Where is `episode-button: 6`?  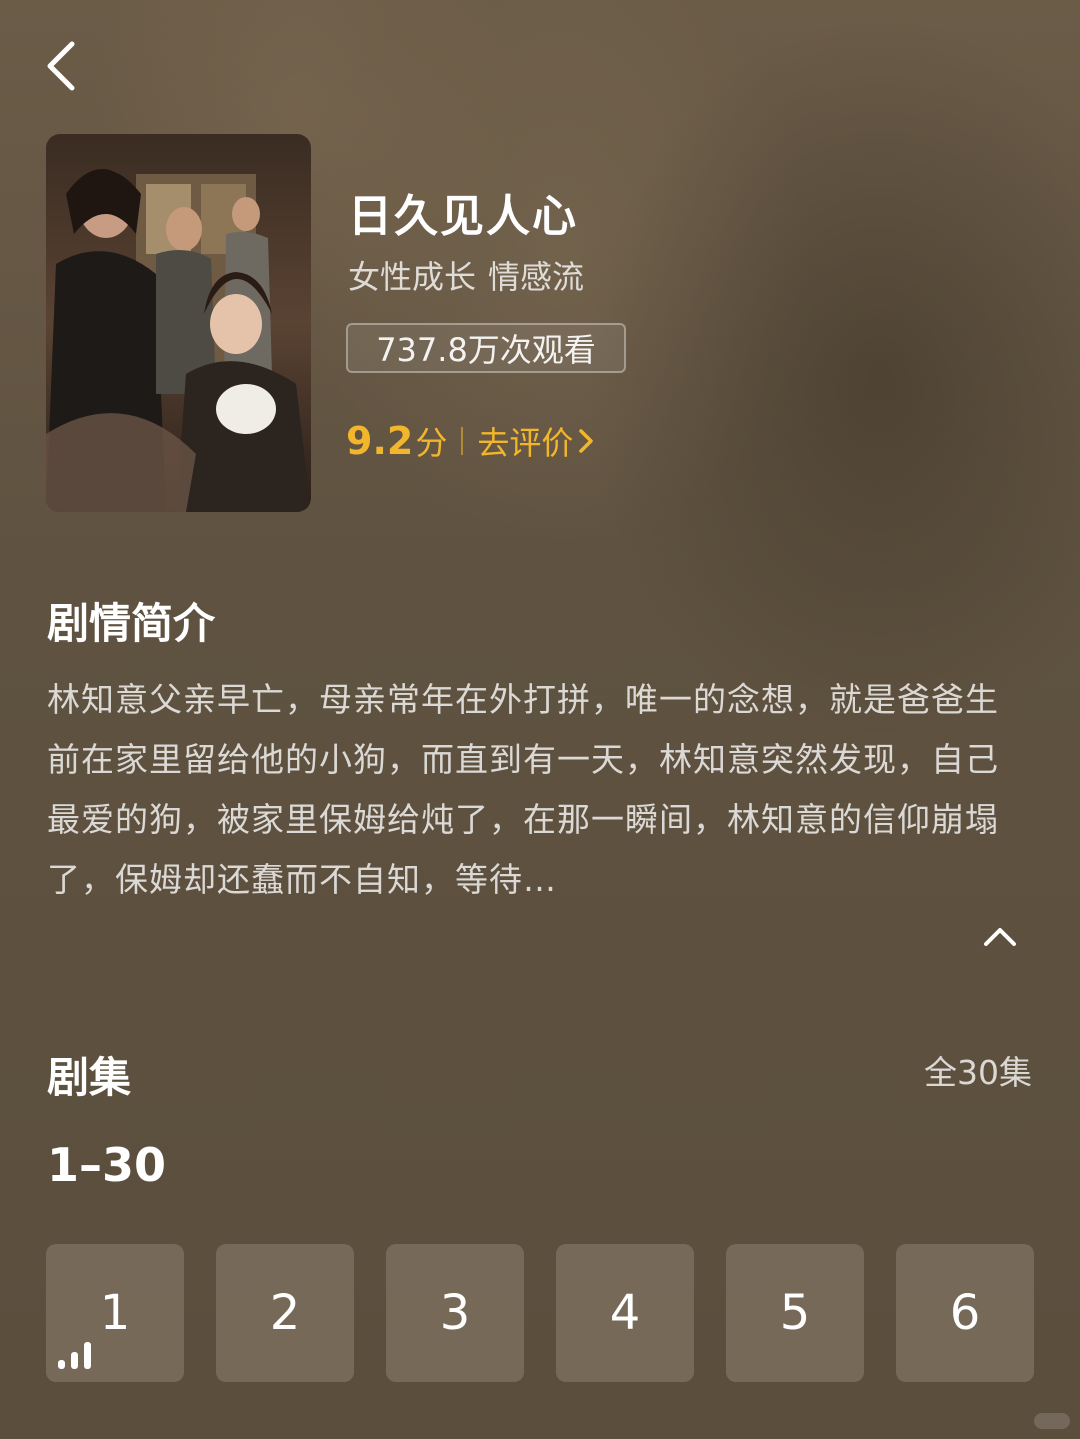
episode-button: 6 is located at coordinates (965, 1313).